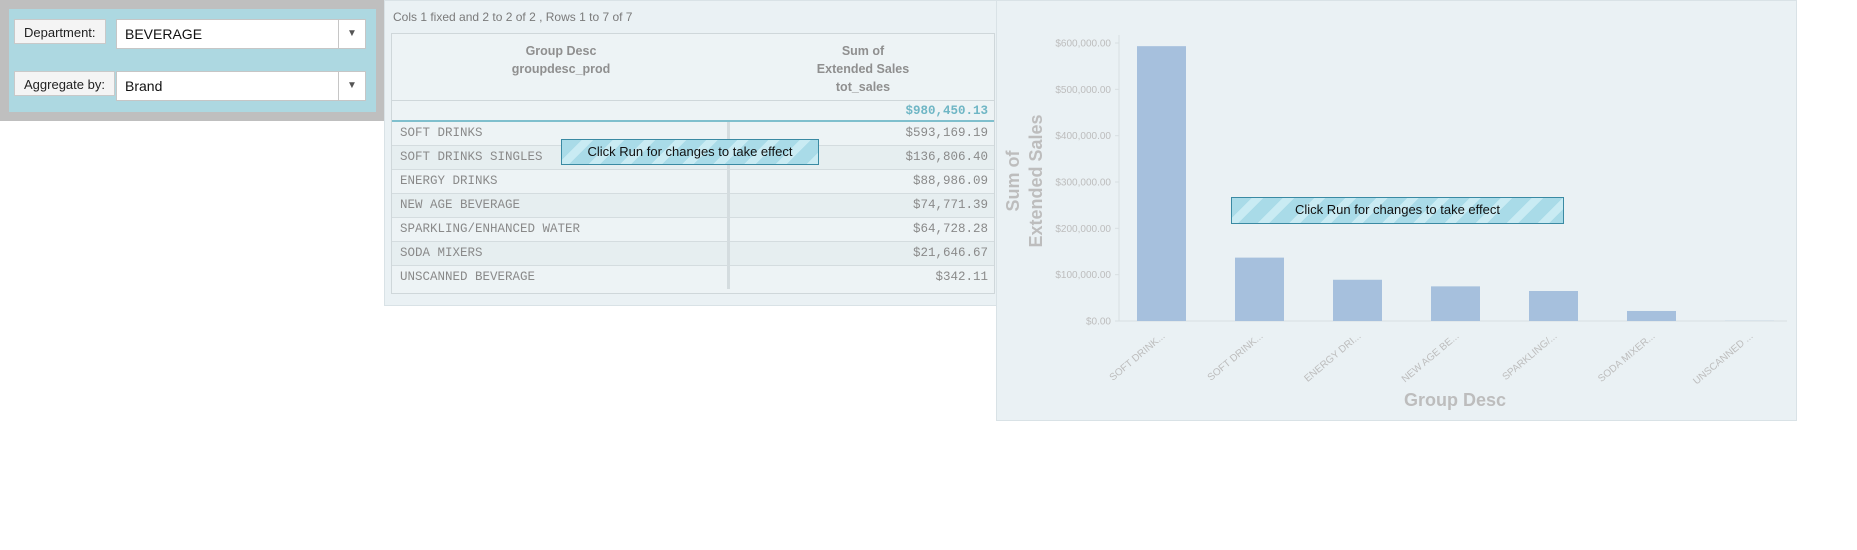 The width and height of the screenshot is (1857, 550). I want to click on table-row: UNSCANNED BEVERAGE $342.11, so click(693, 278).